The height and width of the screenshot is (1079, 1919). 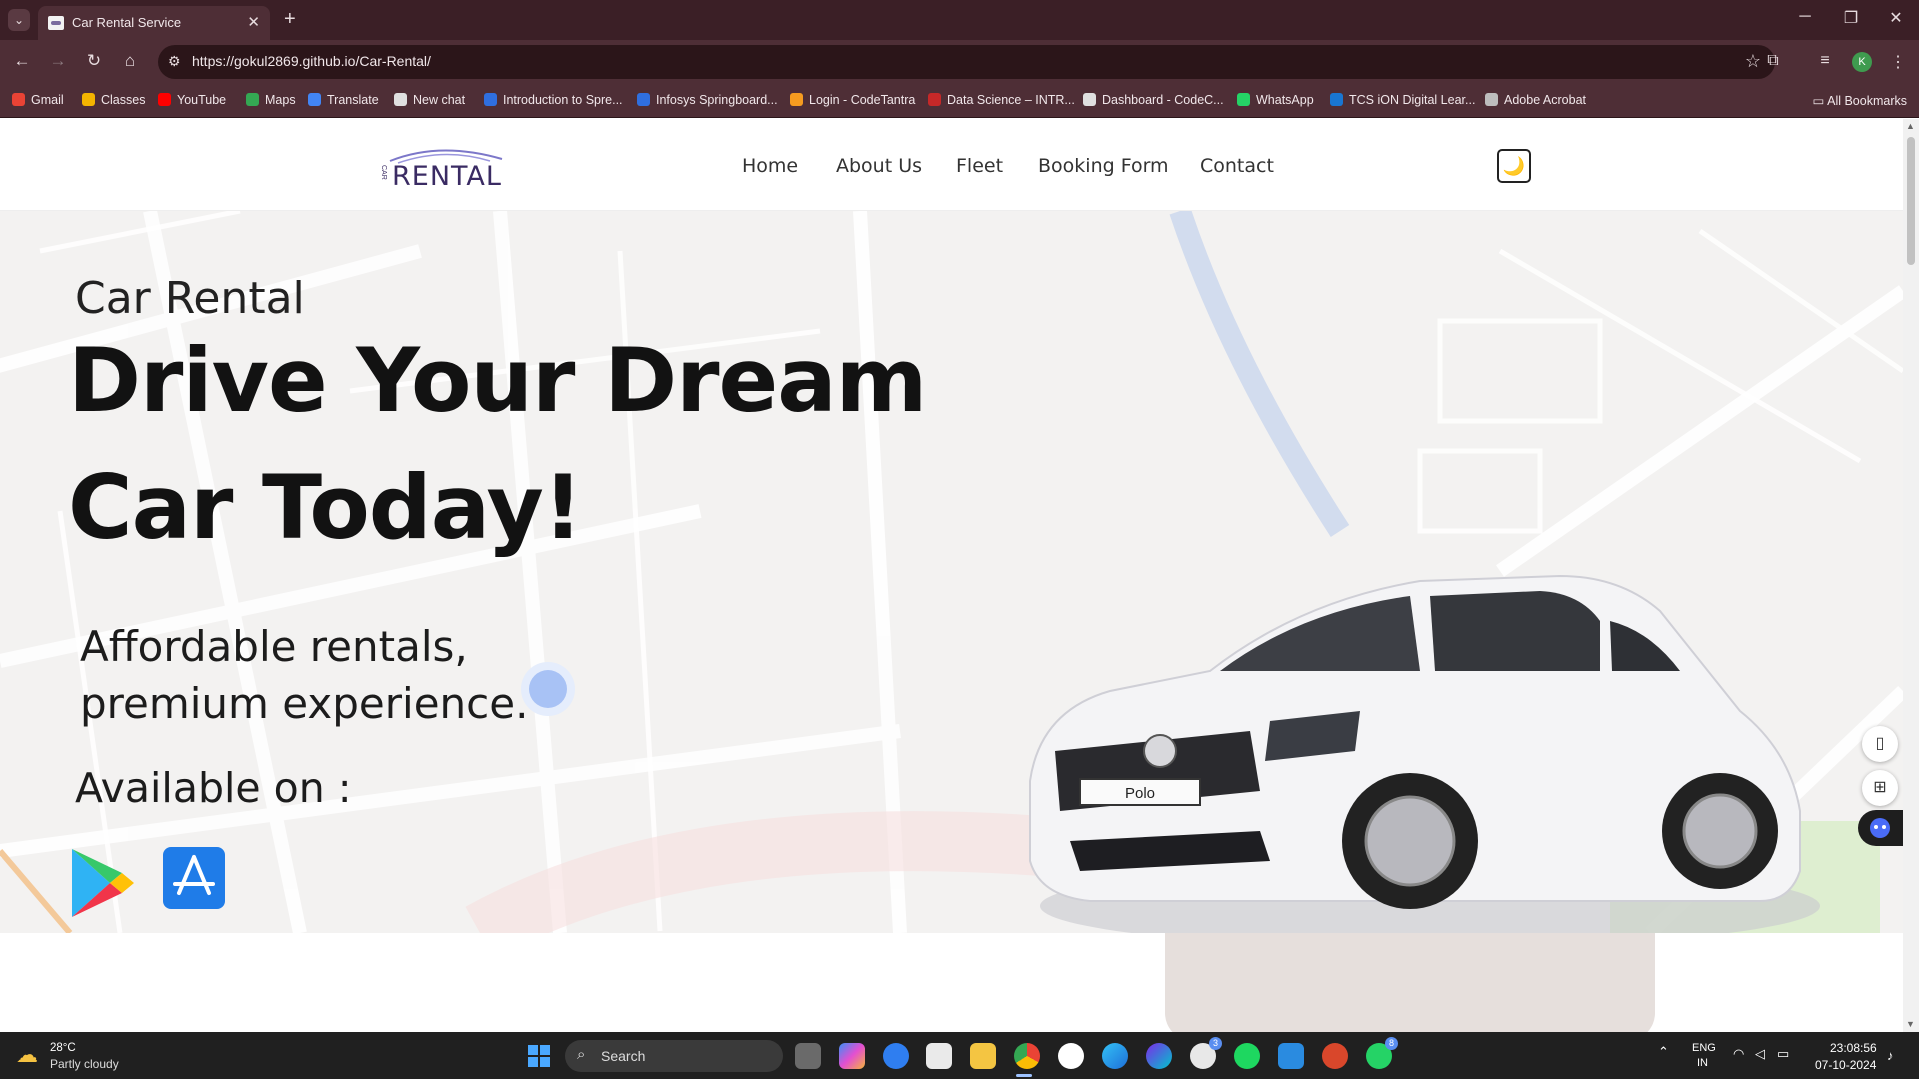 What do you see at coordinates (1663, 1052) in the screenshot?
I see `tray-overflow-icon: ⌃` at bounding box center [1663, 1052].